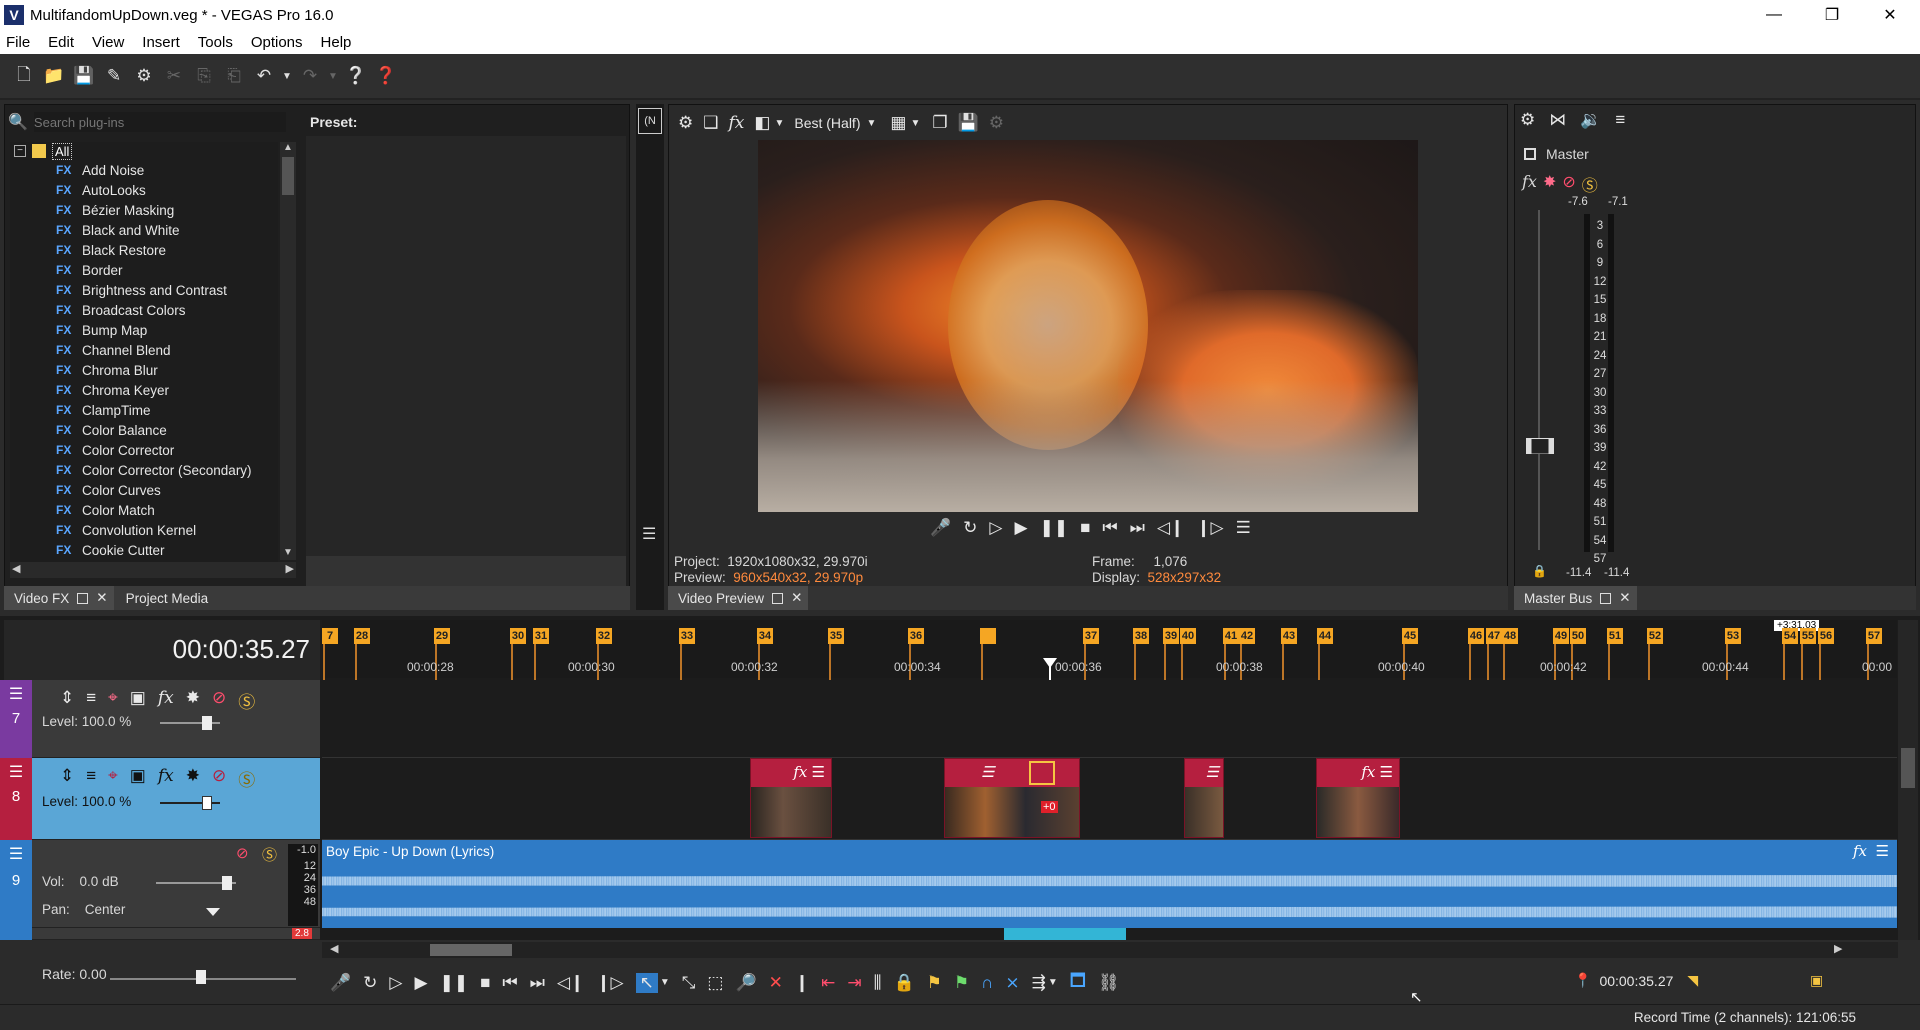  Describe the element at coordinates (362, 636) in the screenshot. I see `timeline-marker: 28` at that location.